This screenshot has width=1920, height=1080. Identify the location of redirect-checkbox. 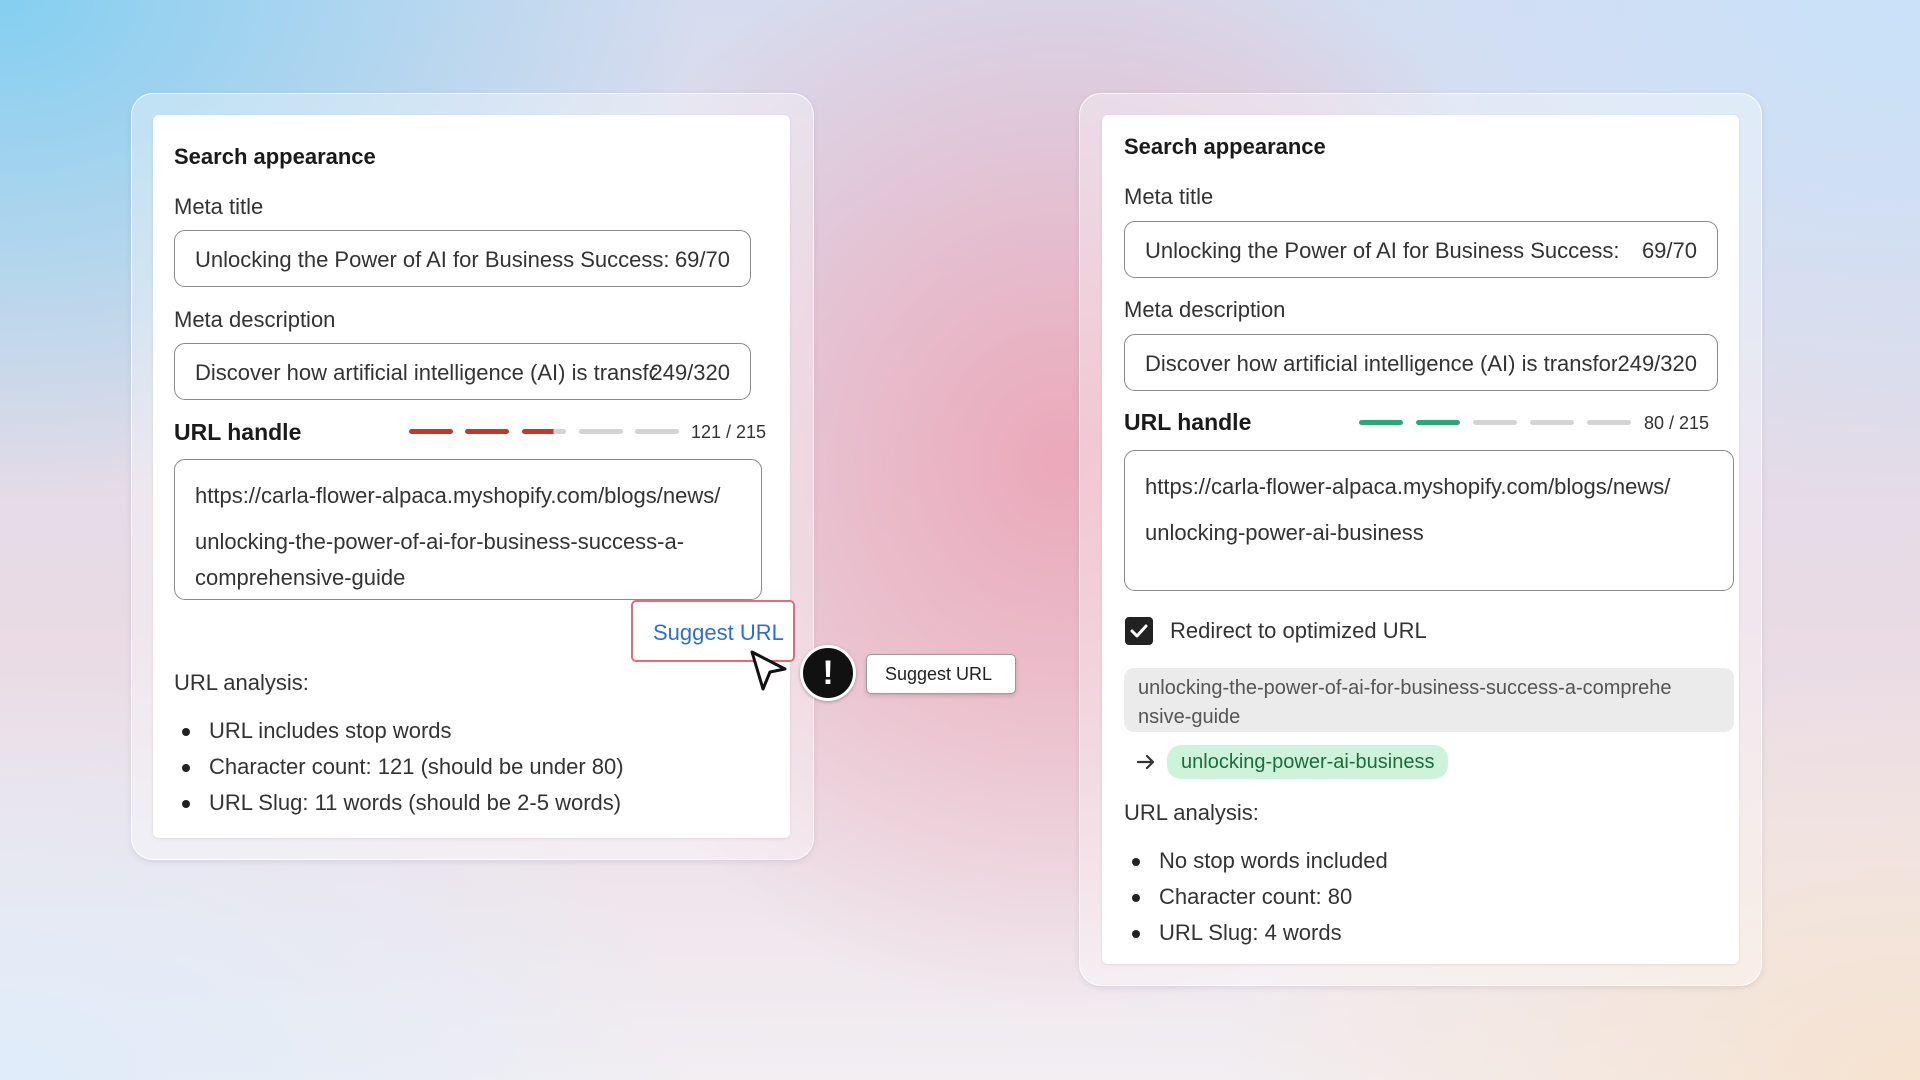
(1139, 631).